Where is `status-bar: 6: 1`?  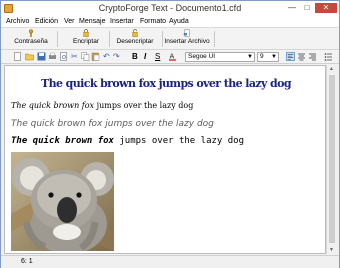 status-bar: 6: 1 is located at coordinates (170, 261).